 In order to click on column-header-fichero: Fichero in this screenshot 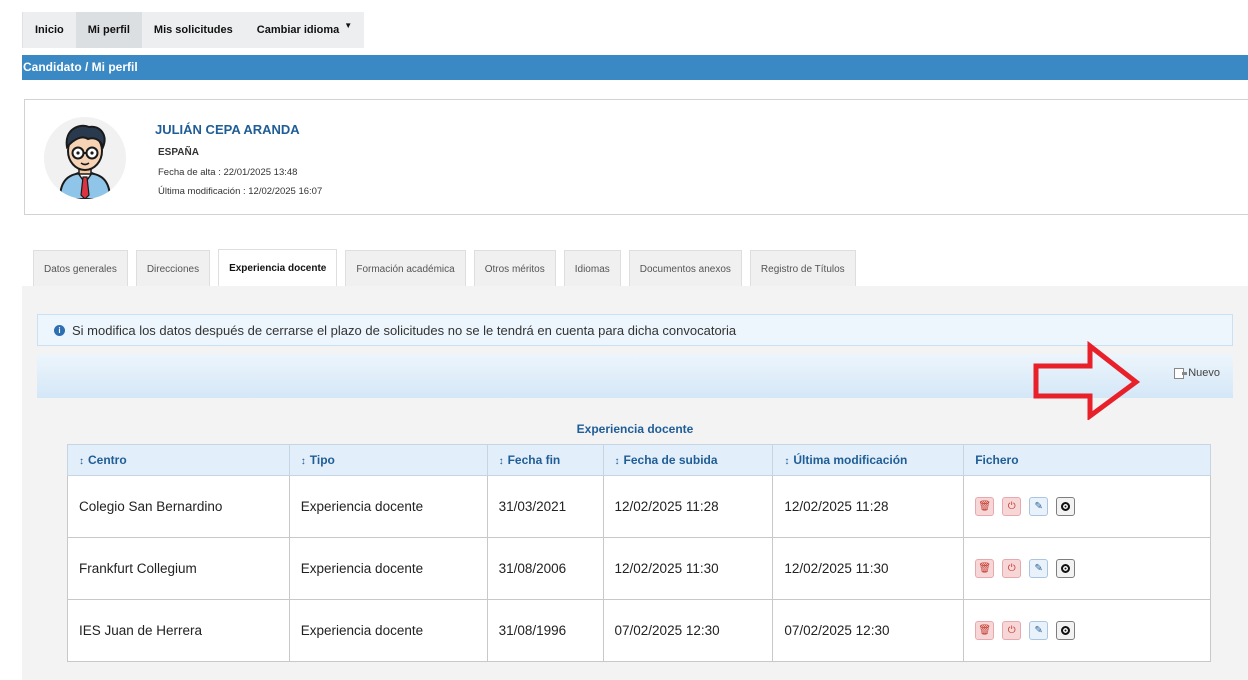, I will do `click(1087, 460)`.